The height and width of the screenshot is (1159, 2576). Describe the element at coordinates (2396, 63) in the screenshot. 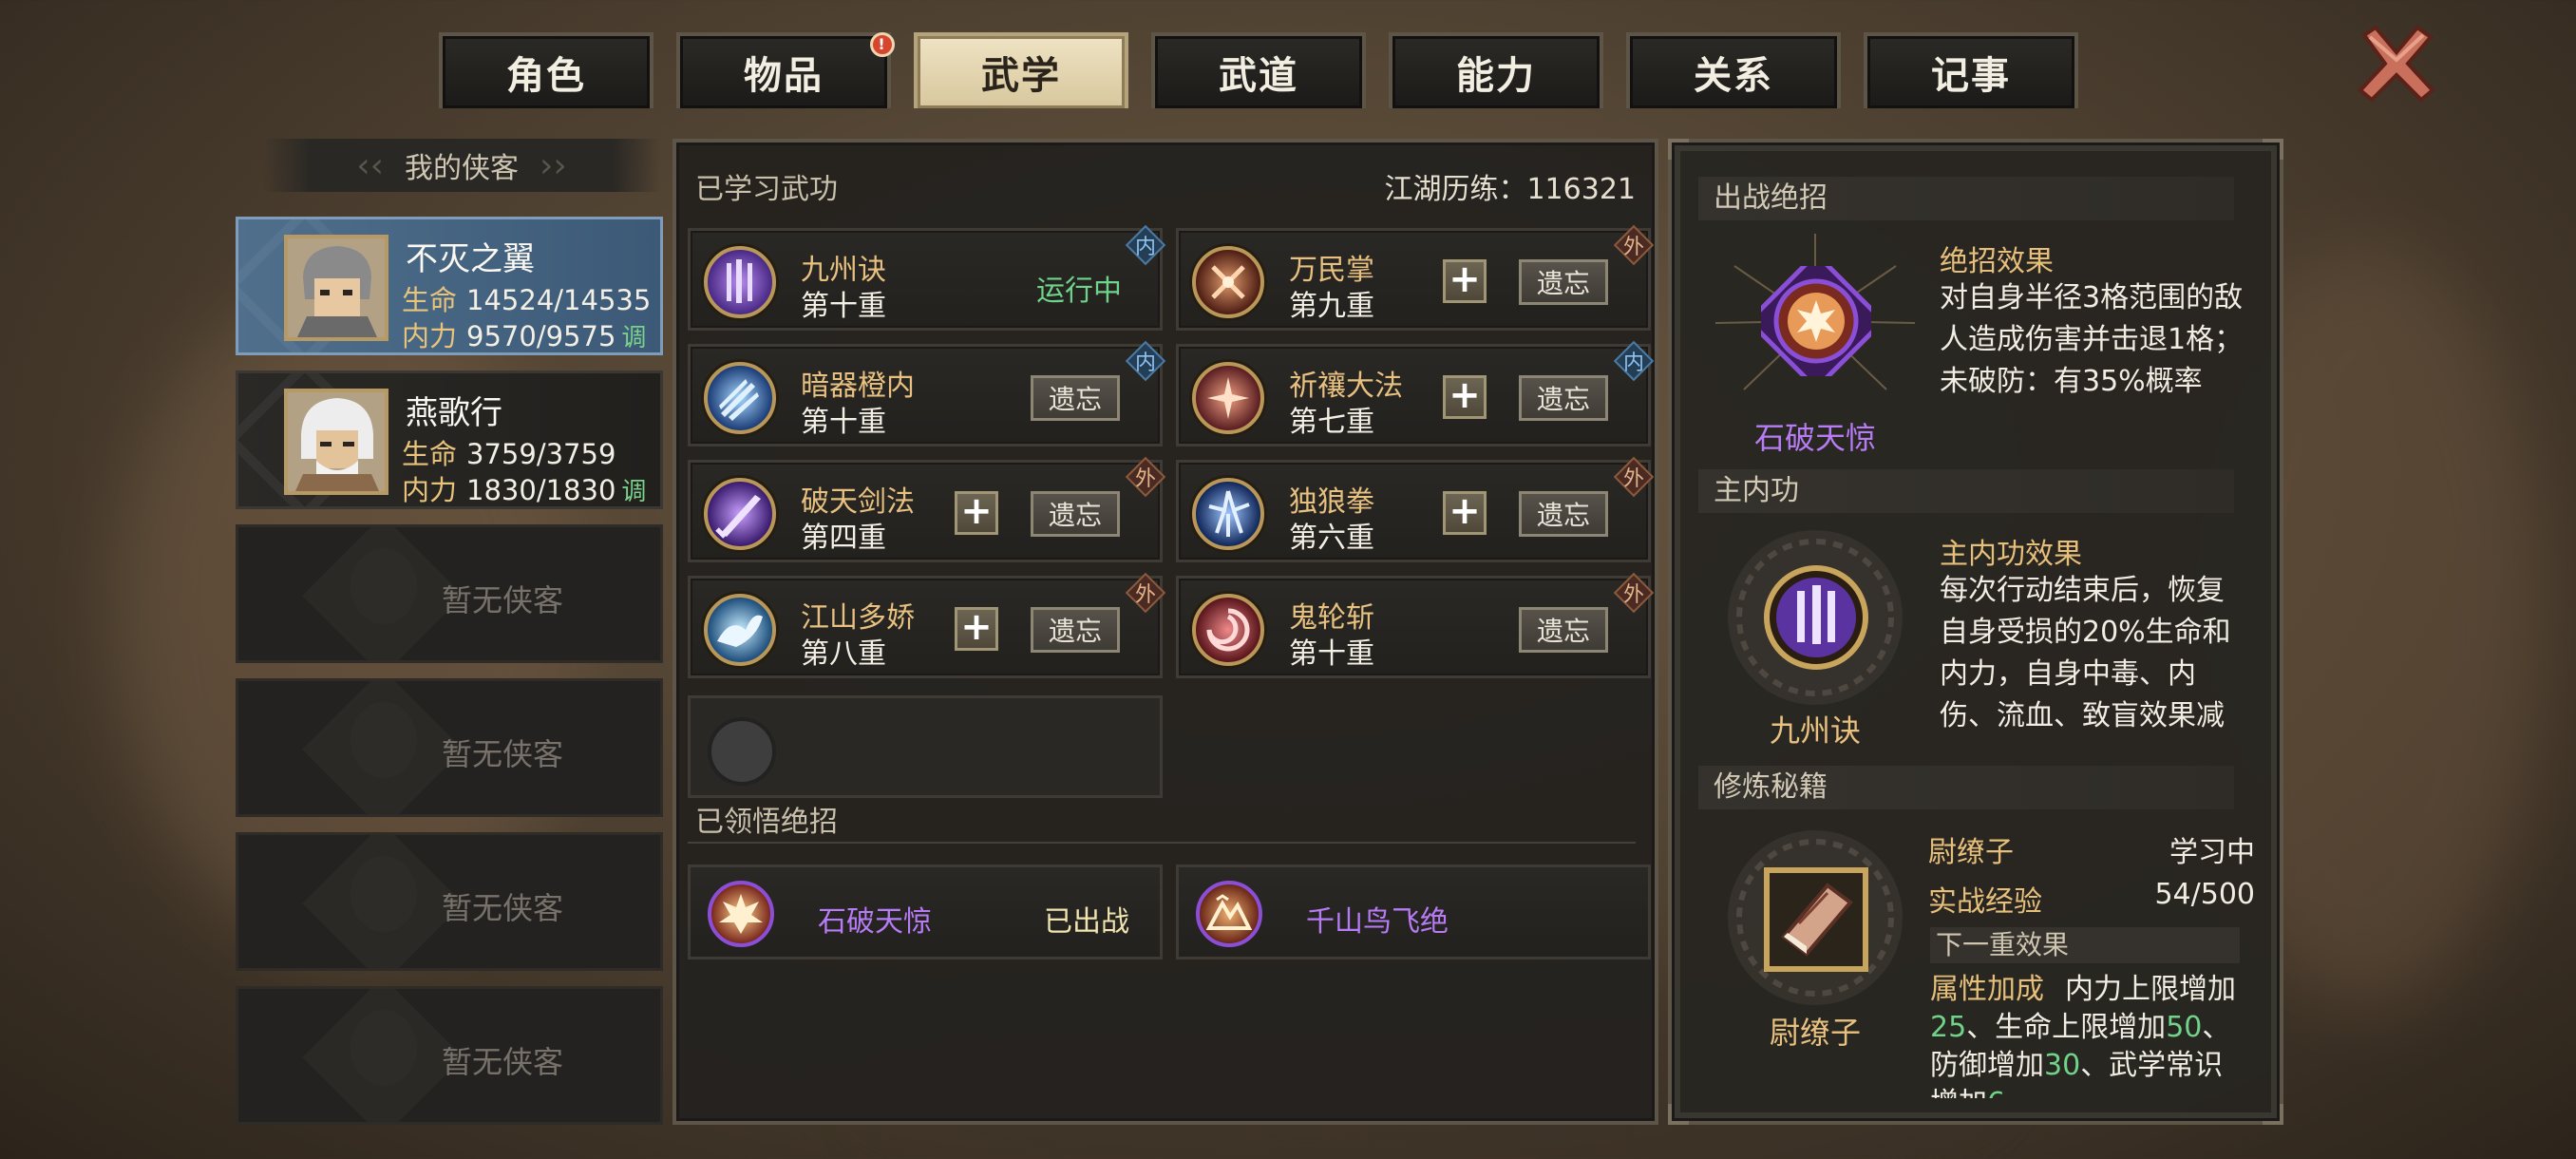

I see `close-button` at that location.